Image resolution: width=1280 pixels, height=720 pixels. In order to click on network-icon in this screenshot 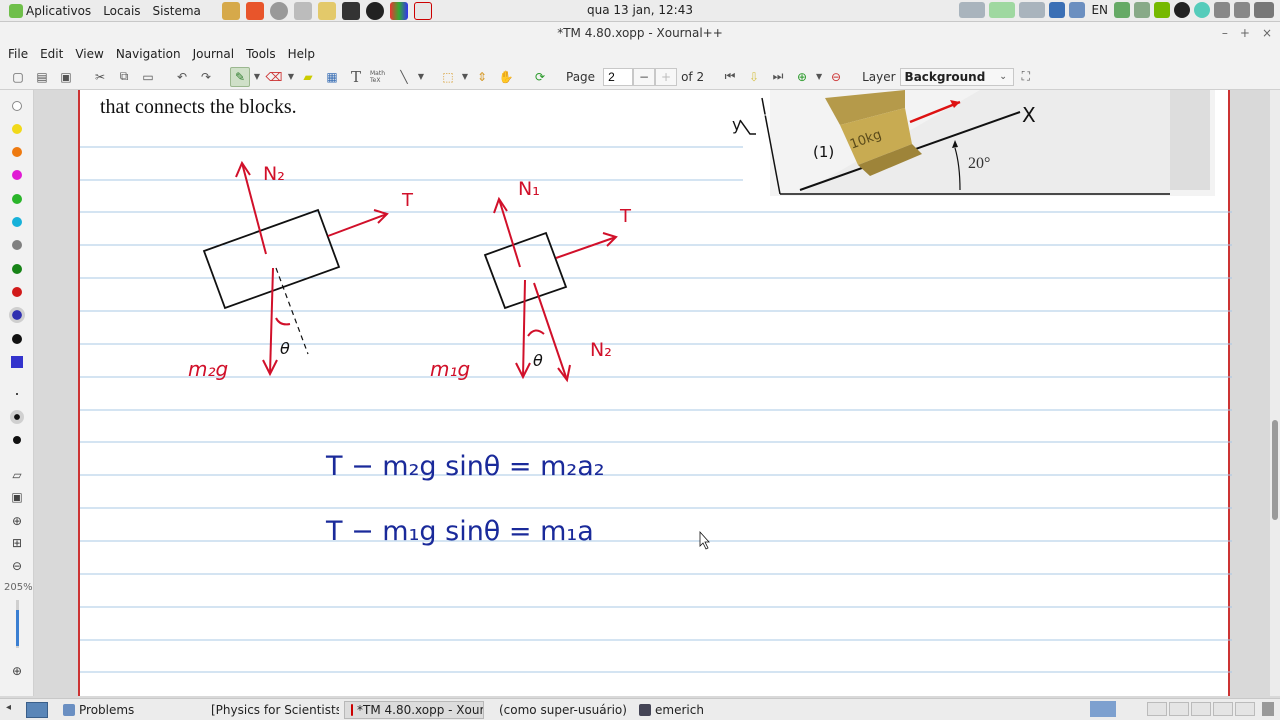, I will do `click(1242, 10)`.